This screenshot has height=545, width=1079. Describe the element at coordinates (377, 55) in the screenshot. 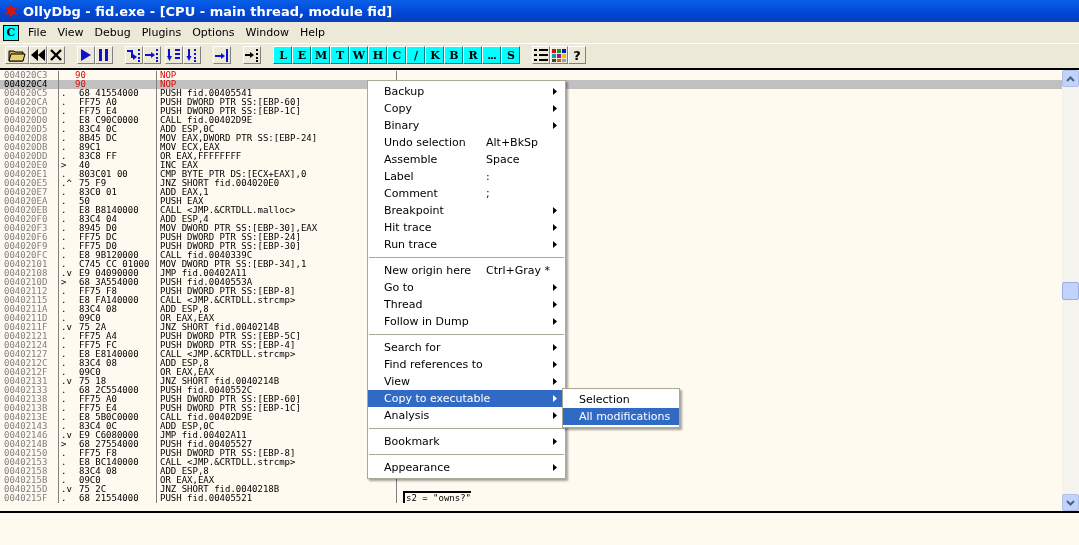

I see `window-letter-button: H` at that location.